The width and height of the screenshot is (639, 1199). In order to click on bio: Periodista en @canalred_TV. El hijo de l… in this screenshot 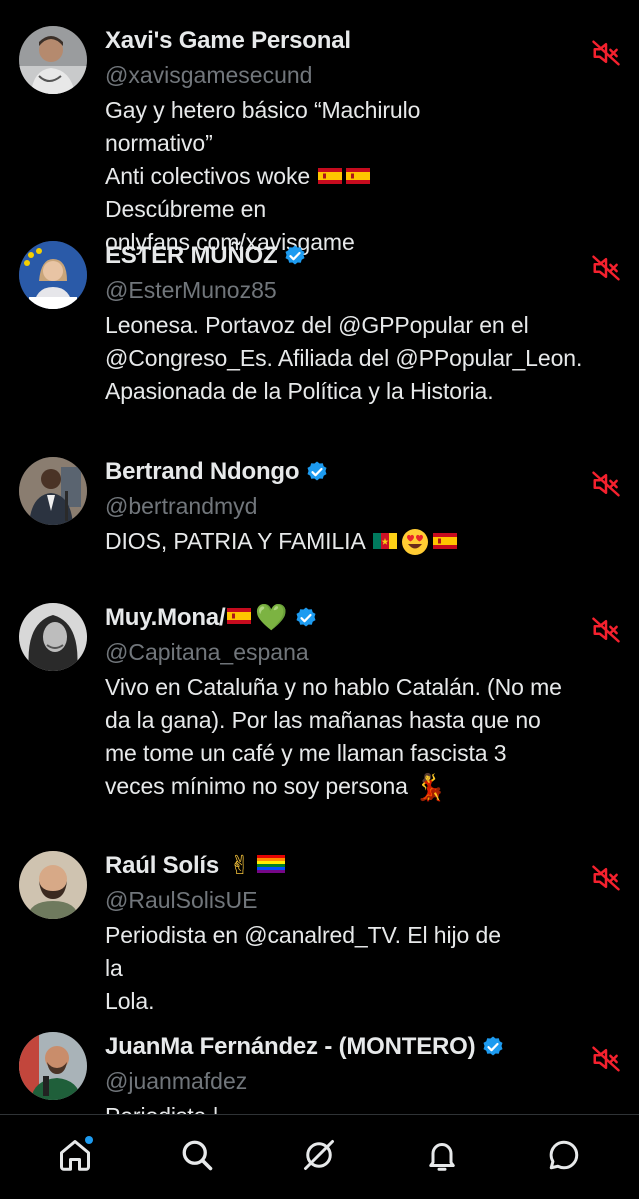, I will do `click(303, 968)`.